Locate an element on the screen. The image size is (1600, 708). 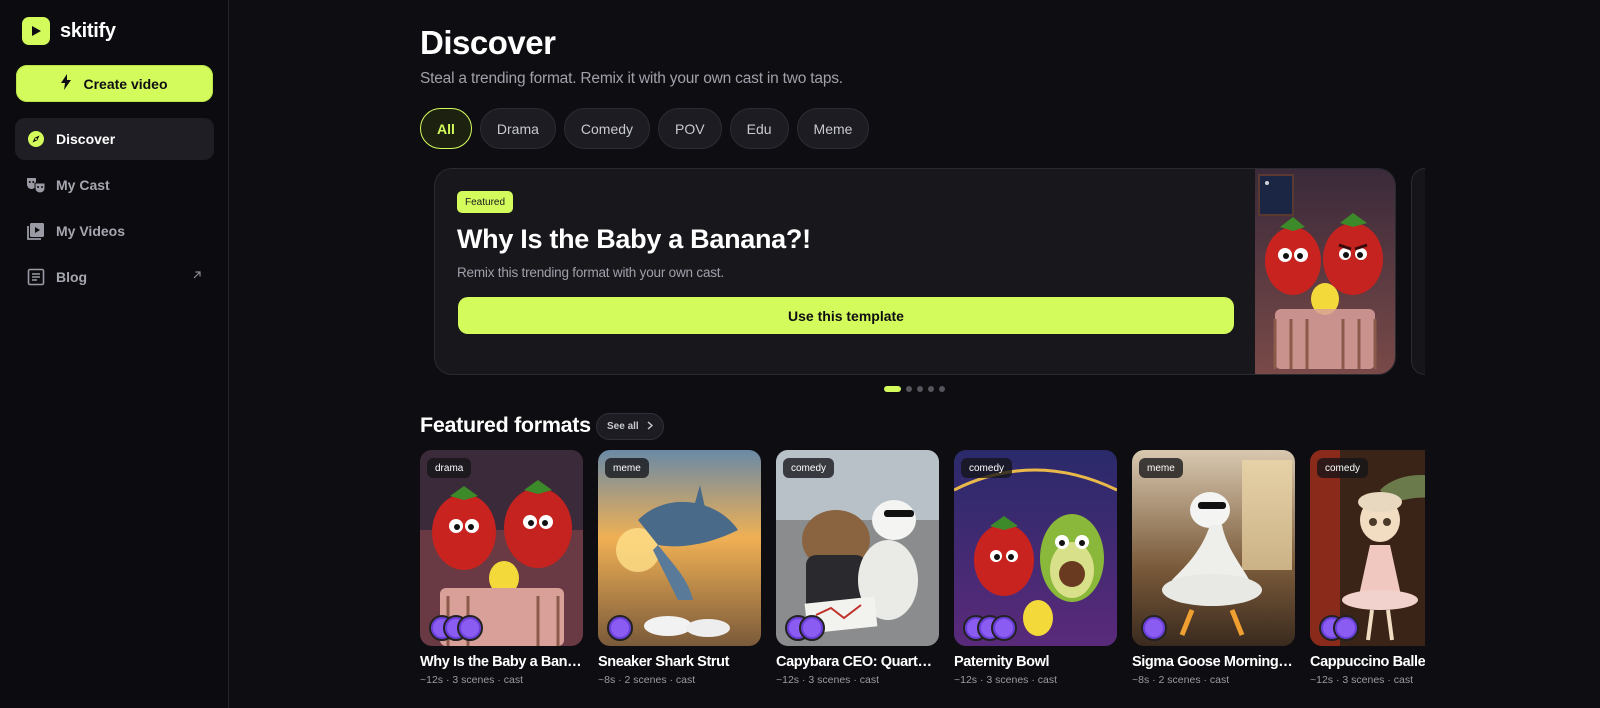
see-all-button: See all is located at coordinates (630, 426).